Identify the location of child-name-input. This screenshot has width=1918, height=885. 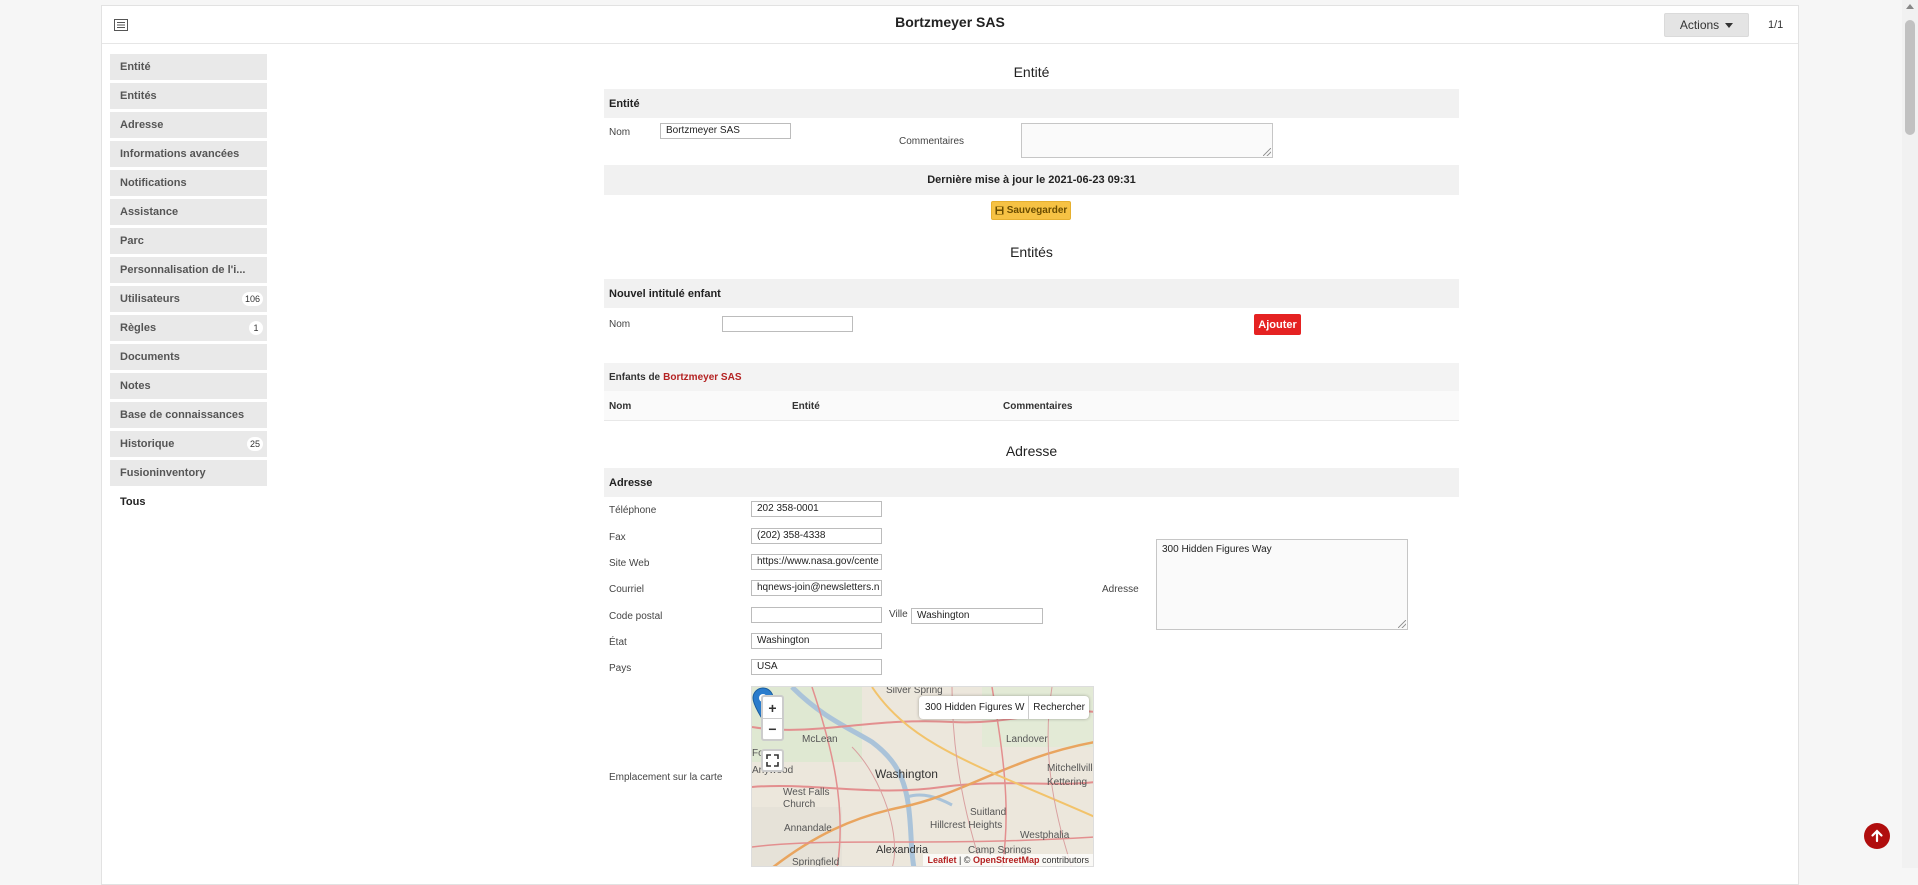
(787, 324).